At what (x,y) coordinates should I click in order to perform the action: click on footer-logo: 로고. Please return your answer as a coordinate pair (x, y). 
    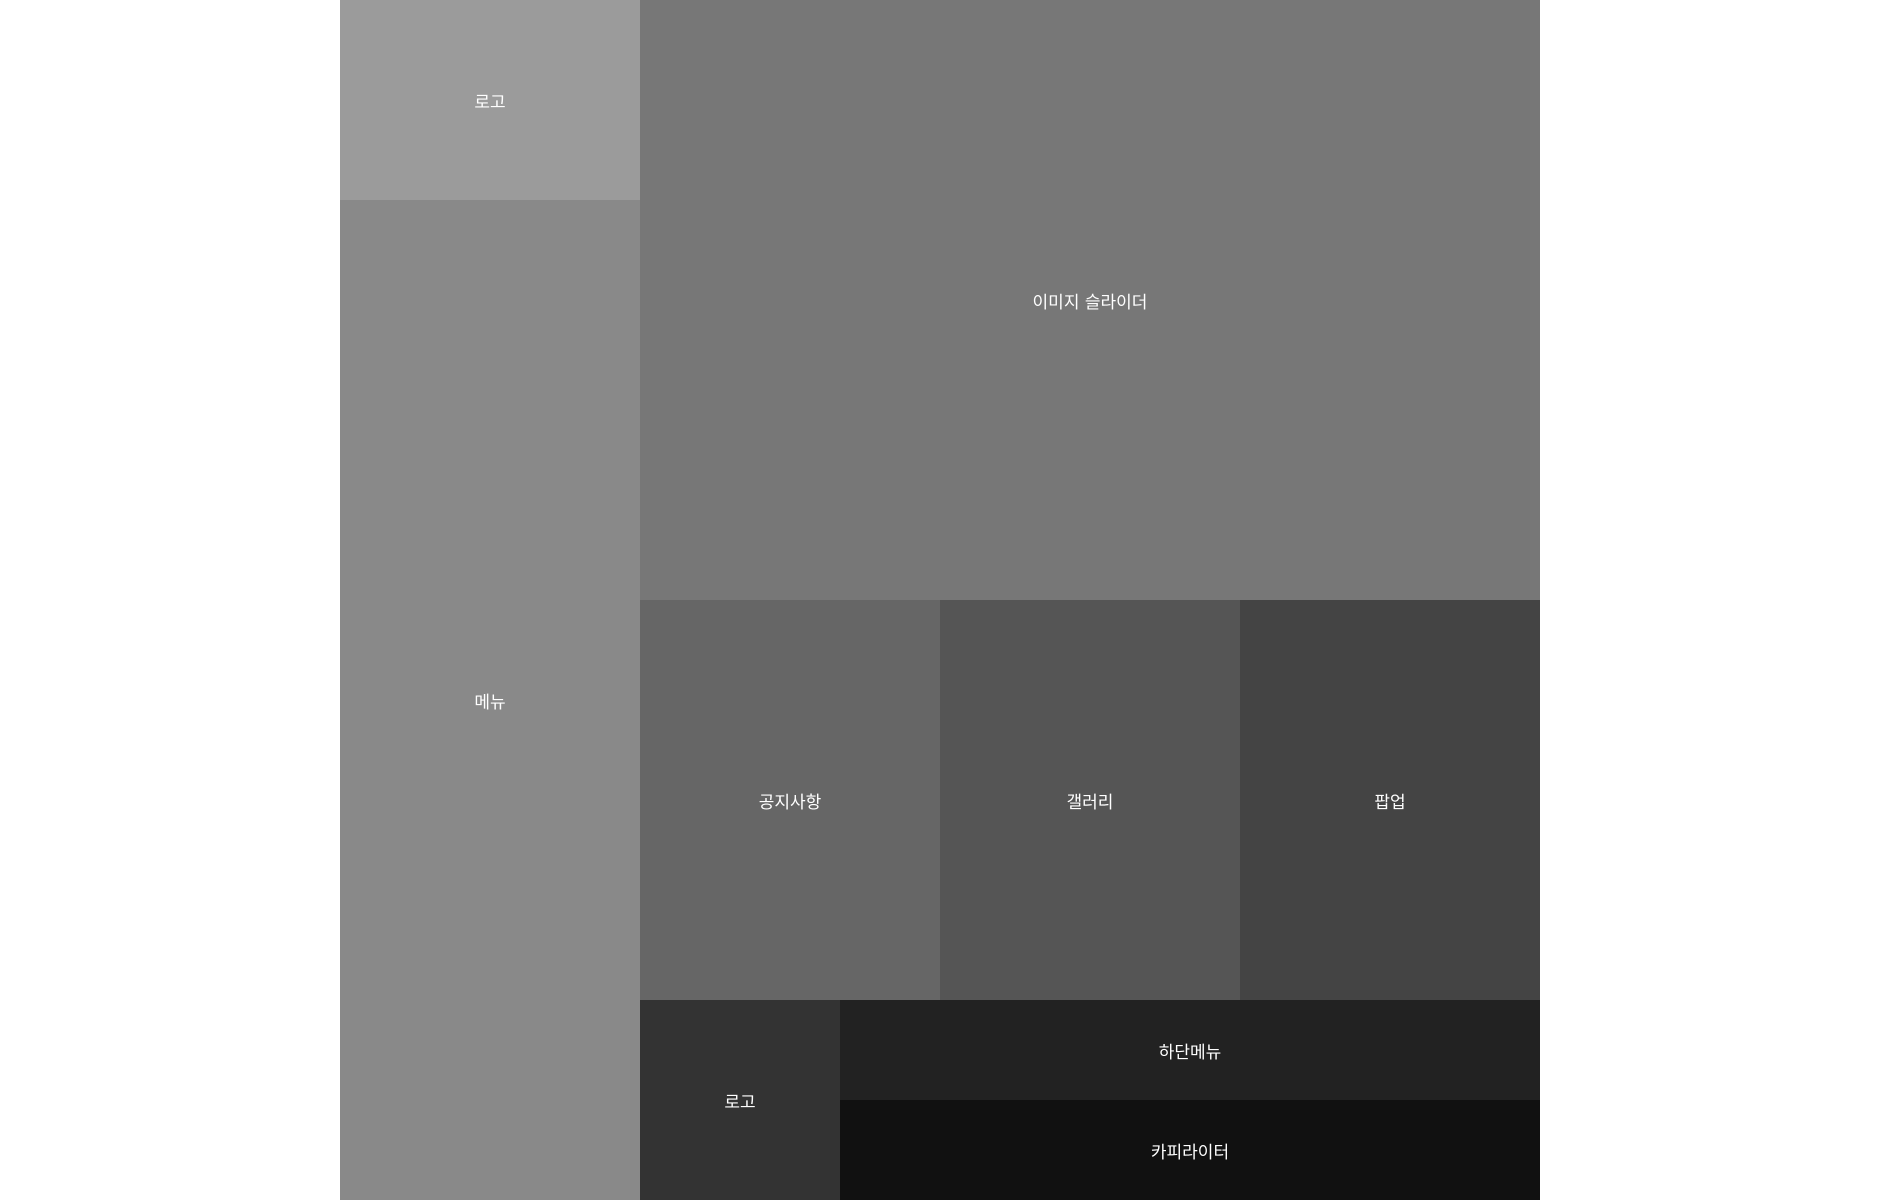
    Looking at the image, I should click on (740, 1100).